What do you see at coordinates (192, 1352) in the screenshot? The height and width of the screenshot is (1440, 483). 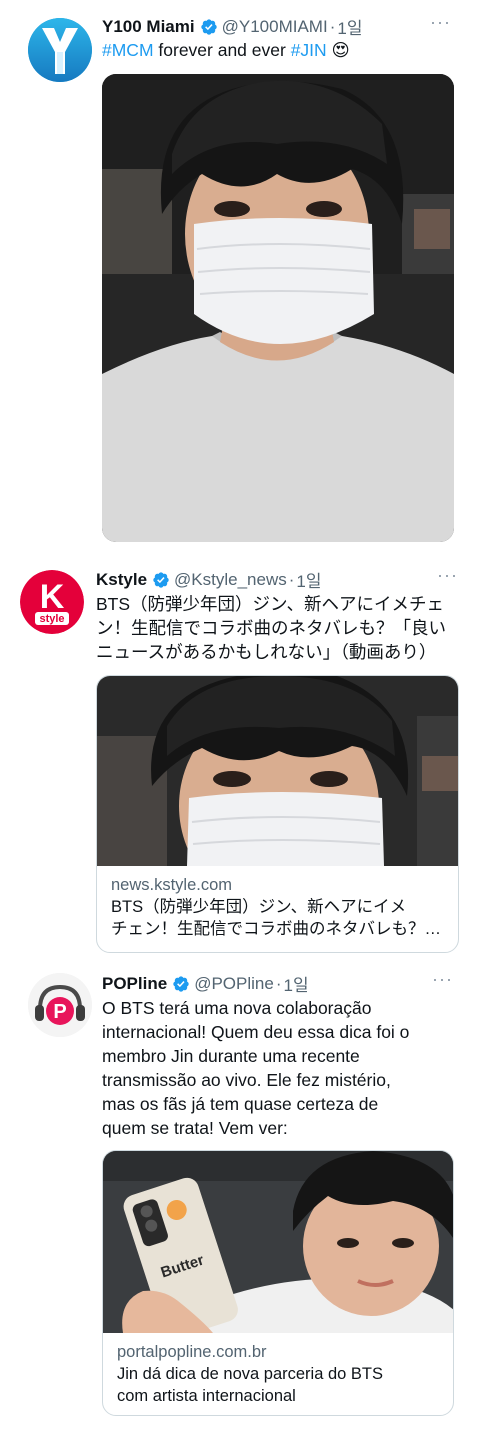 I see `card-domain: portalpopline.com.br` at bounding box center [192, 1352].